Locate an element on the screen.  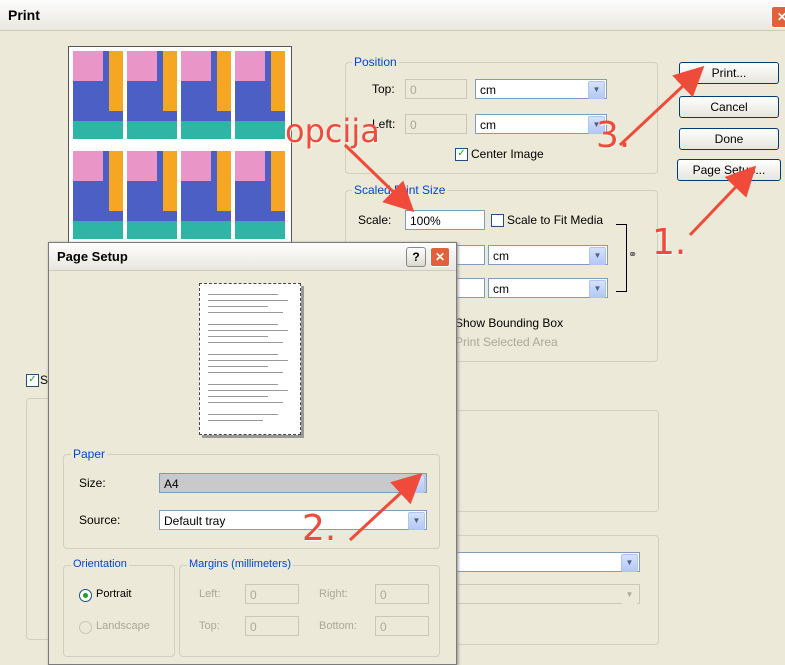
source-value: Default tray is located at coordinates (195, 521).